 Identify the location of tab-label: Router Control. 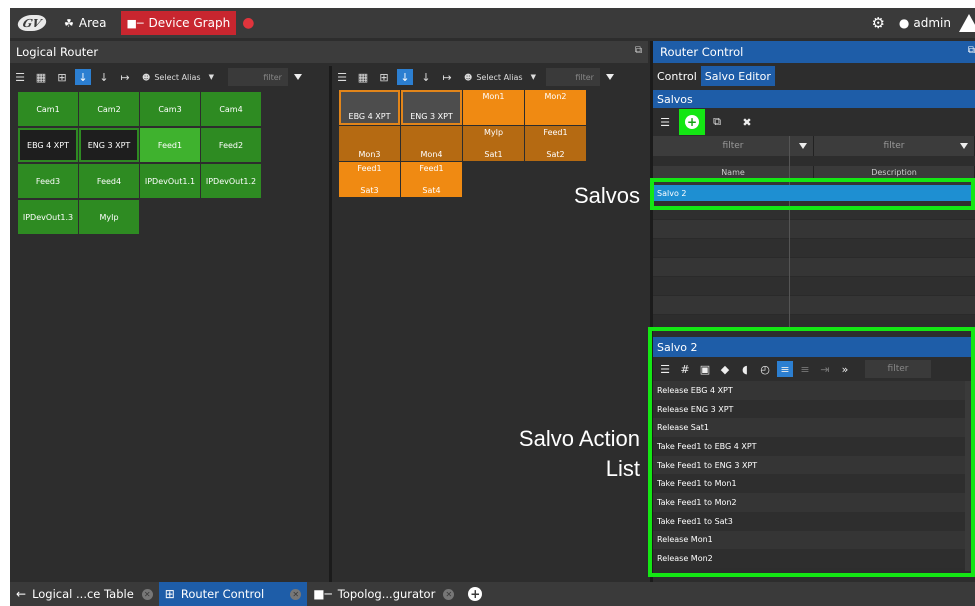
(222, 594).